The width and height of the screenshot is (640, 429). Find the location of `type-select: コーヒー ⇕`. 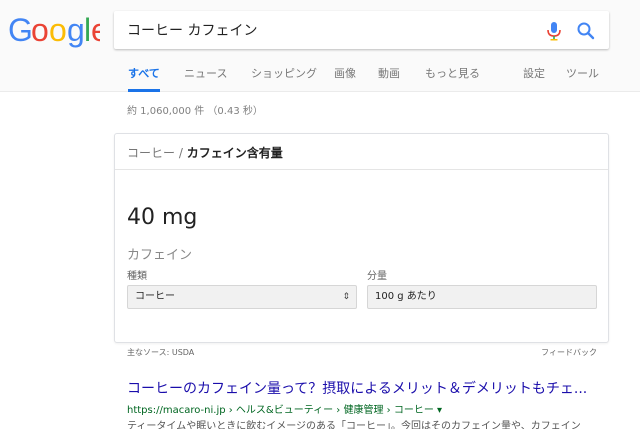

type-select: コーヒー ⇕ is located at coordinates (242, 297).